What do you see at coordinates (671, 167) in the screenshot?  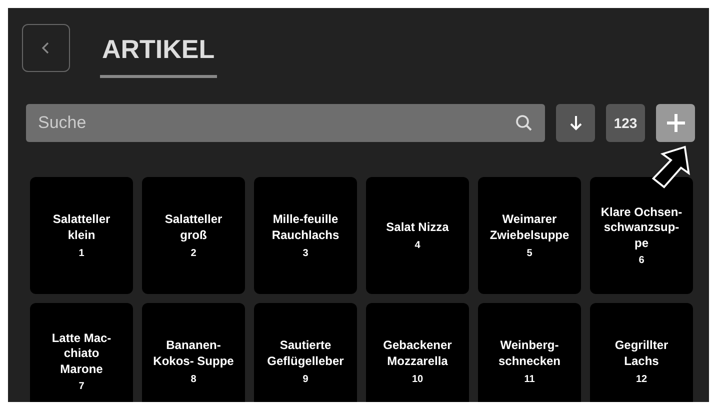 I see `pointer-arrow` at bounding box center [671, 167].